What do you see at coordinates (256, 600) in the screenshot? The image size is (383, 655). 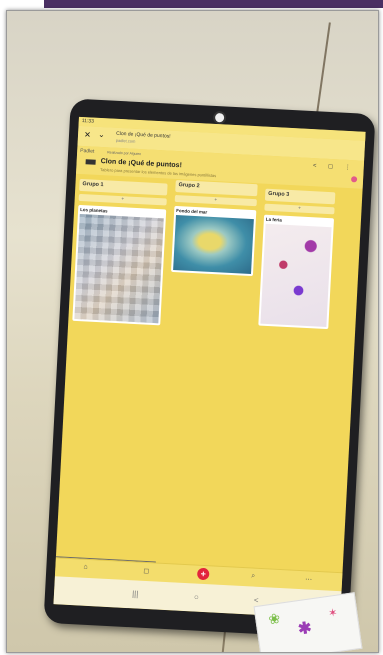 I see `back-icon: <` at bounding box center [256, 600].